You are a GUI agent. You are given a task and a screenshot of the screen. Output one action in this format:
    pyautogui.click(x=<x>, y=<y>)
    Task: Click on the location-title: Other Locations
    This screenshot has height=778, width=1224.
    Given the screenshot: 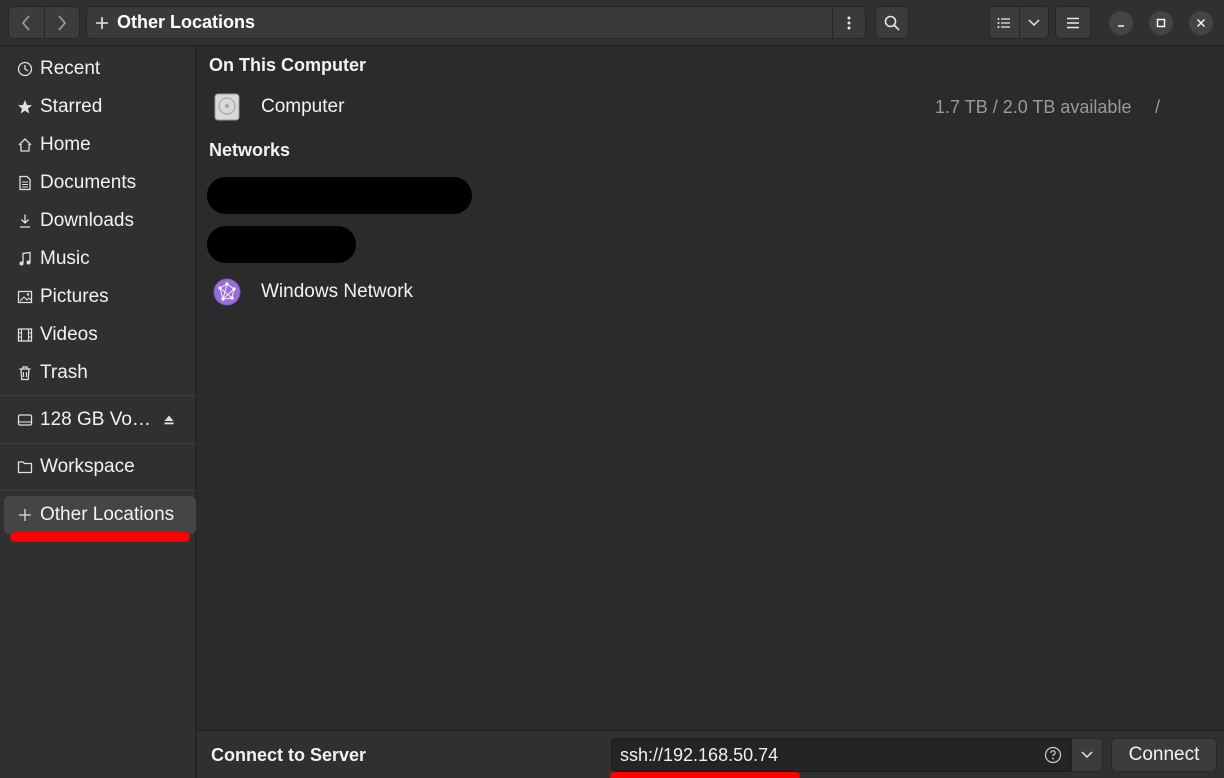 What is the action you would take?
    pyautogui.click(x=186, y=22)
    